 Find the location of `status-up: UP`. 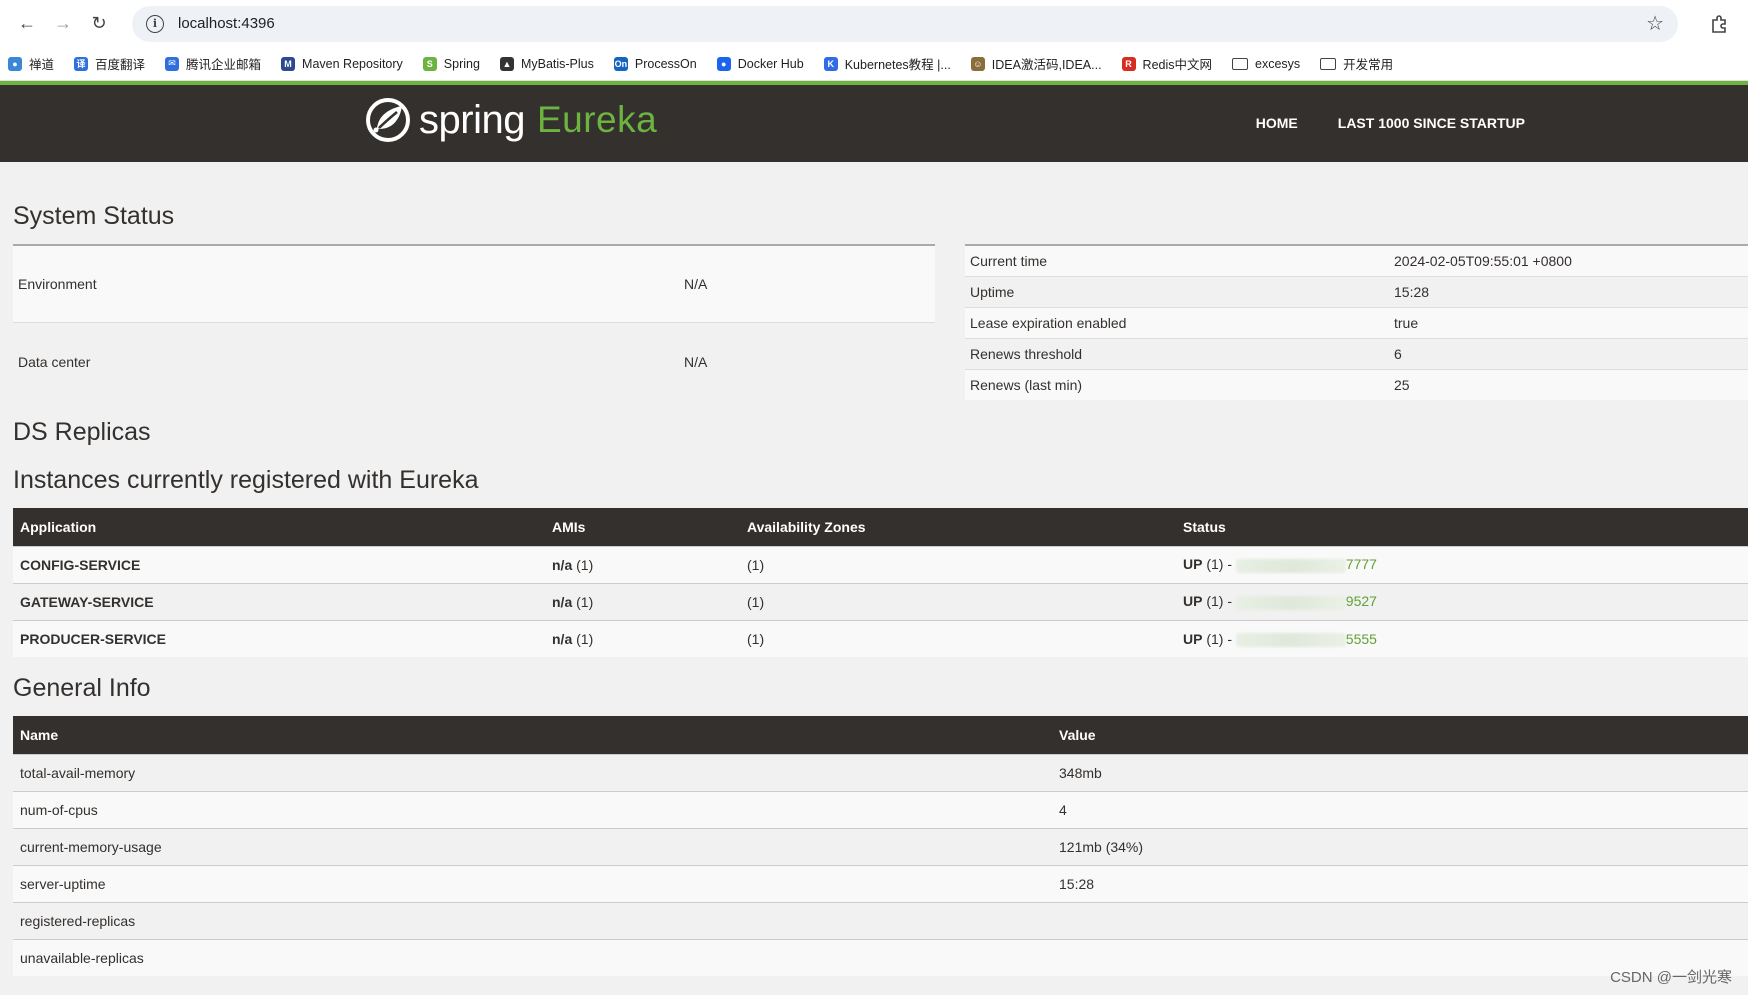

status-up: UP is located at coordinates (1193, 638).